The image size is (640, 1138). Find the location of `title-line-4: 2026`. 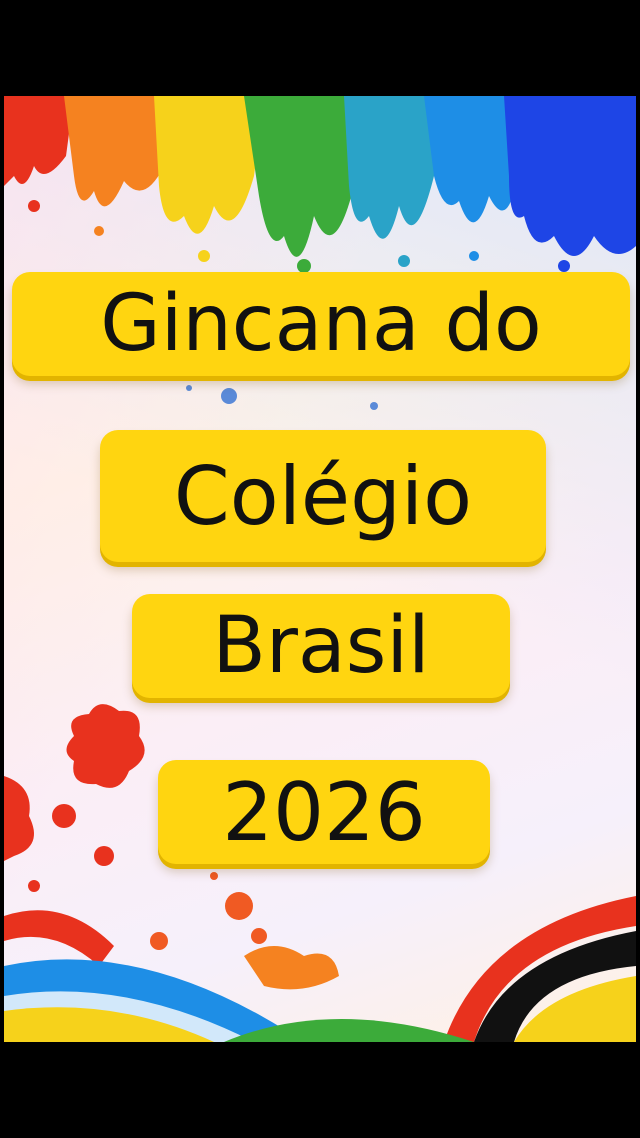

title-line-4: 2026 is located at coordinates (324, 812).